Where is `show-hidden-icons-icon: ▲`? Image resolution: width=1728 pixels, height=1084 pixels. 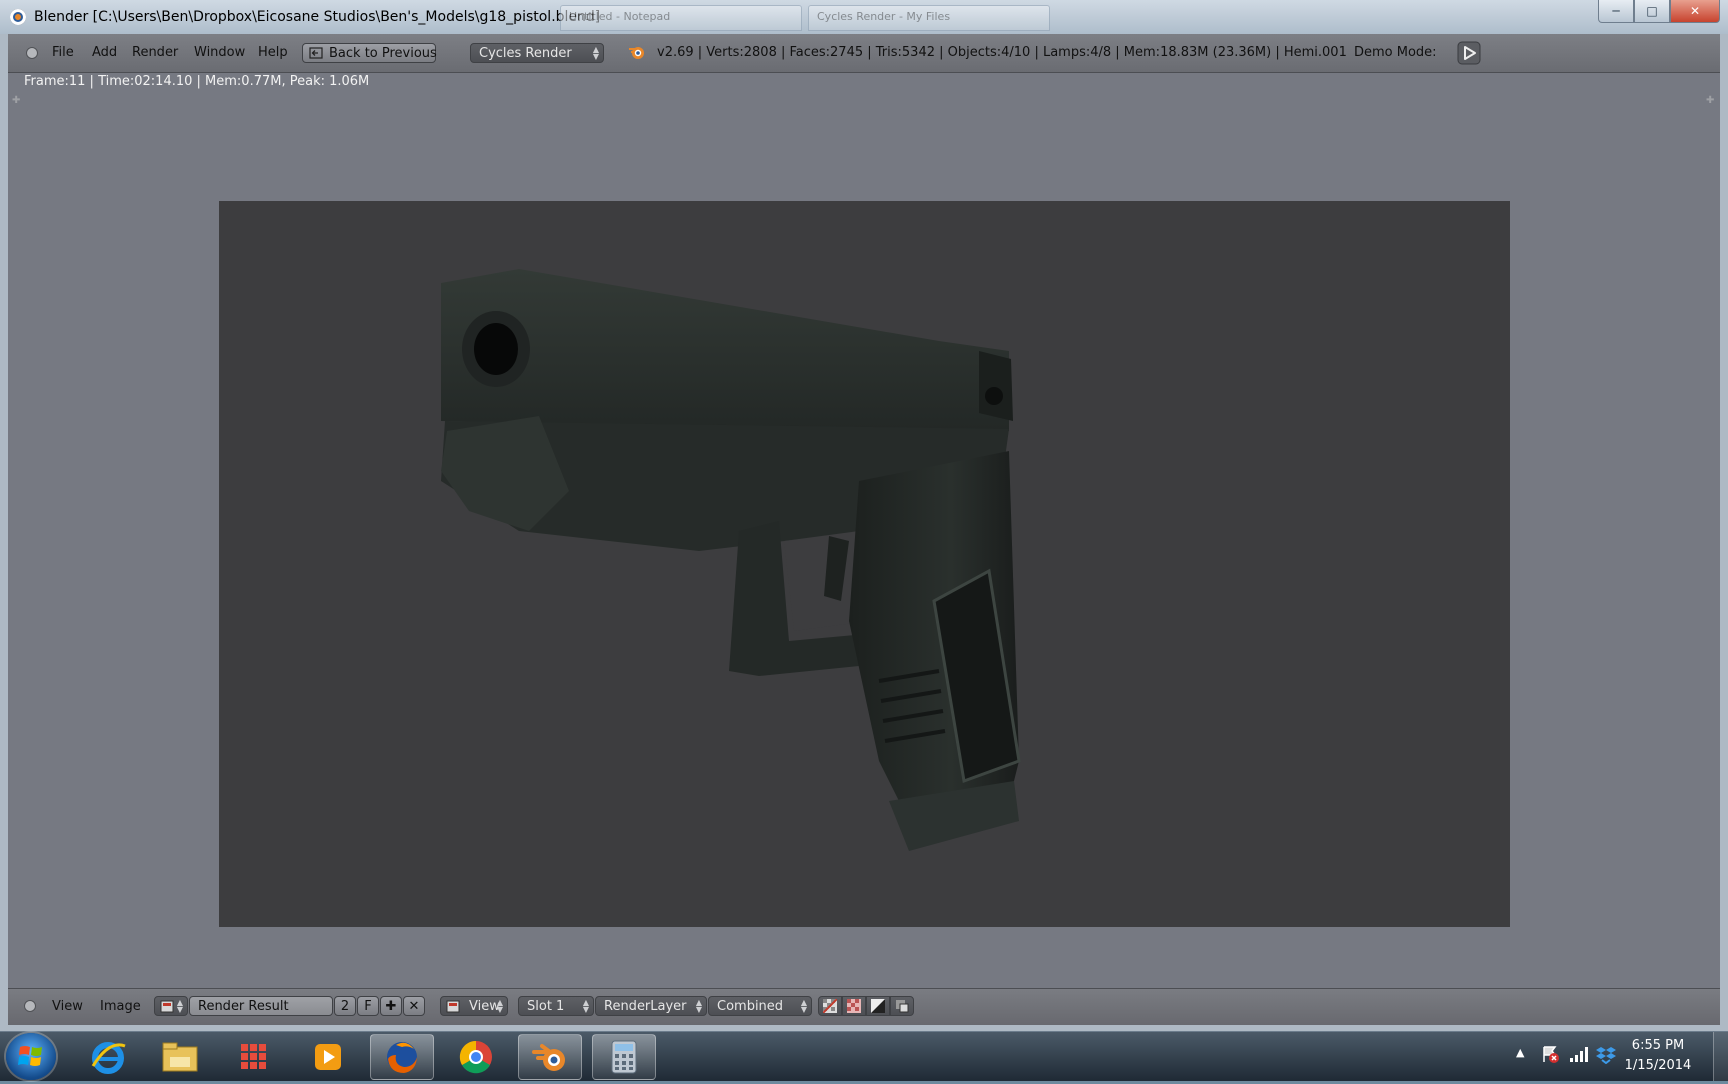
show-hidden-icons-icon: ▲ is located at coordinates (1520, 1052).